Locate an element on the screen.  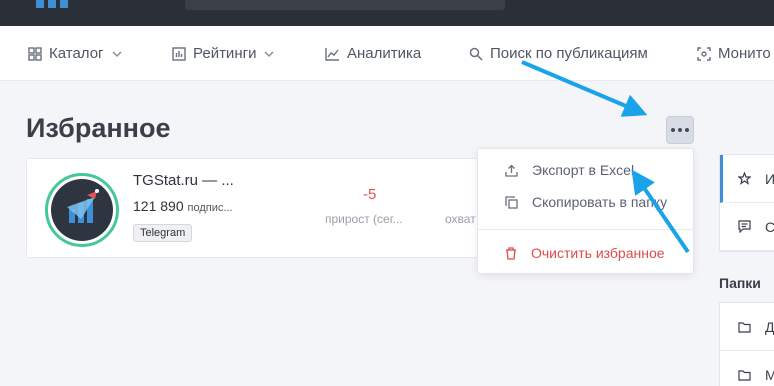
trash-icon is located at coordinates (511, 253).